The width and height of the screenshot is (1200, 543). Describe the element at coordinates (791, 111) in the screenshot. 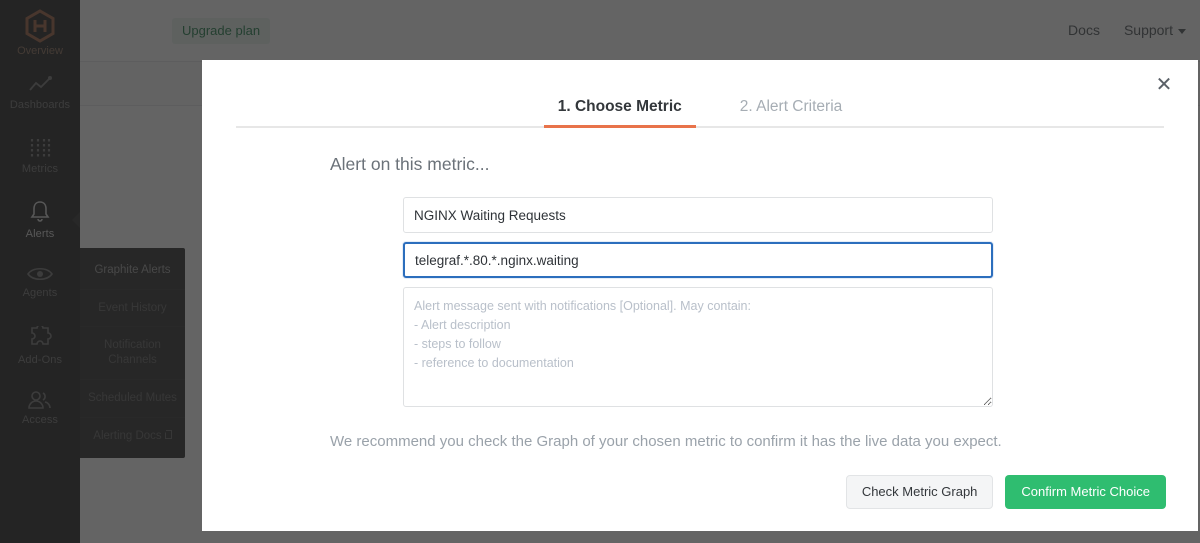

I see `tab-alert-criteria: 2. Alert Criteria` at that location.